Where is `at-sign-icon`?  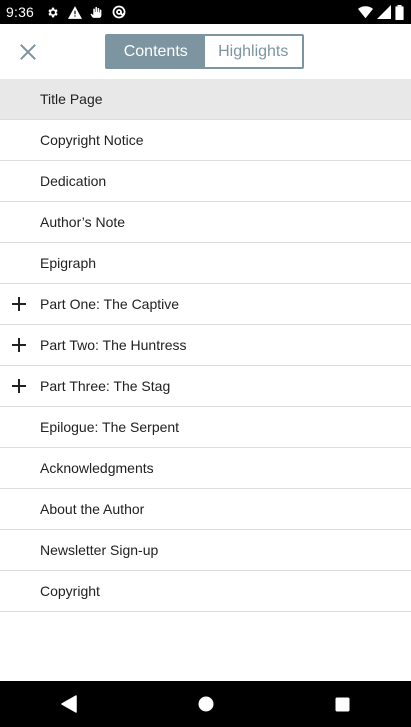
at-sign-icon is located at coordinates (118, 12).